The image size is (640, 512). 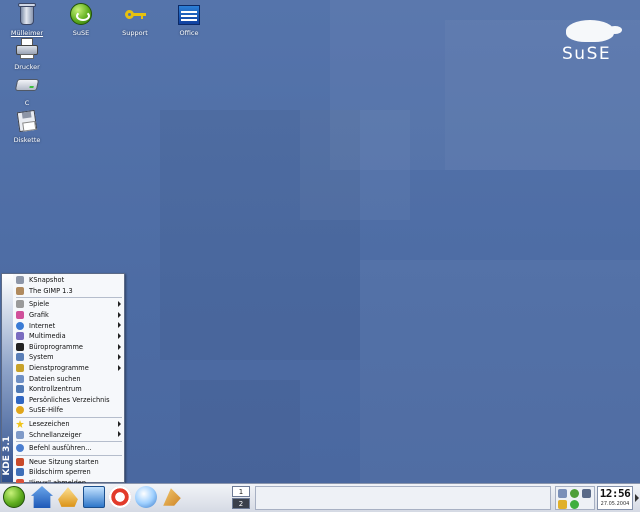 What do you see at coordinates (241, 491) in the screenshot?
I see `pager-desktop-1: 1` at bounding box center [241, 491].